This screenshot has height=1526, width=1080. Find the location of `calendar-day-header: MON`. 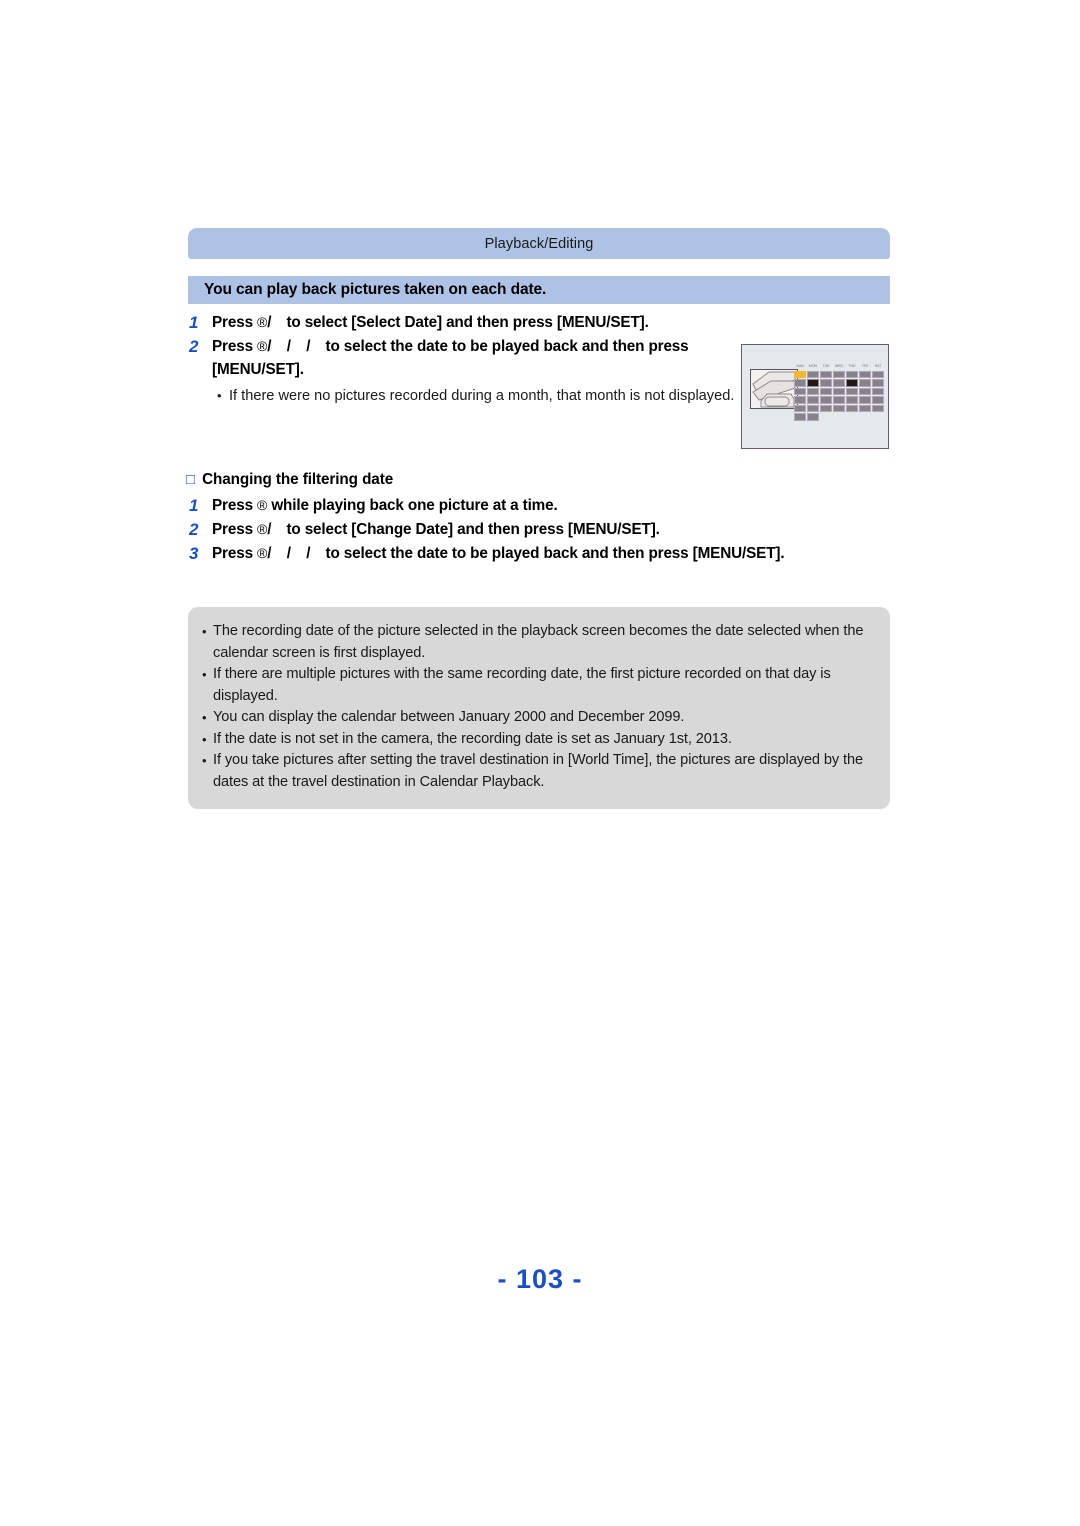

calendar-day-header: MON is located at coordinates (813, 366).